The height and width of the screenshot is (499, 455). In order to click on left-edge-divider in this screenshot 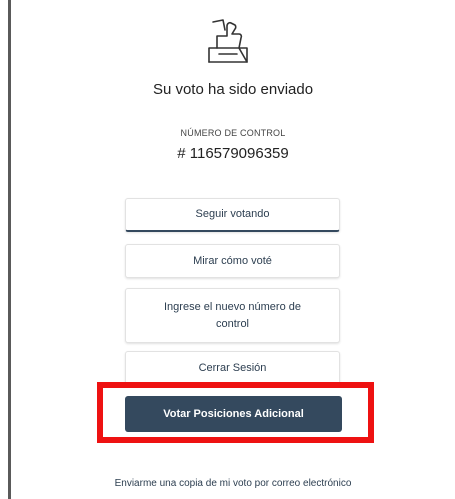, I will do `click(9, 249)`.